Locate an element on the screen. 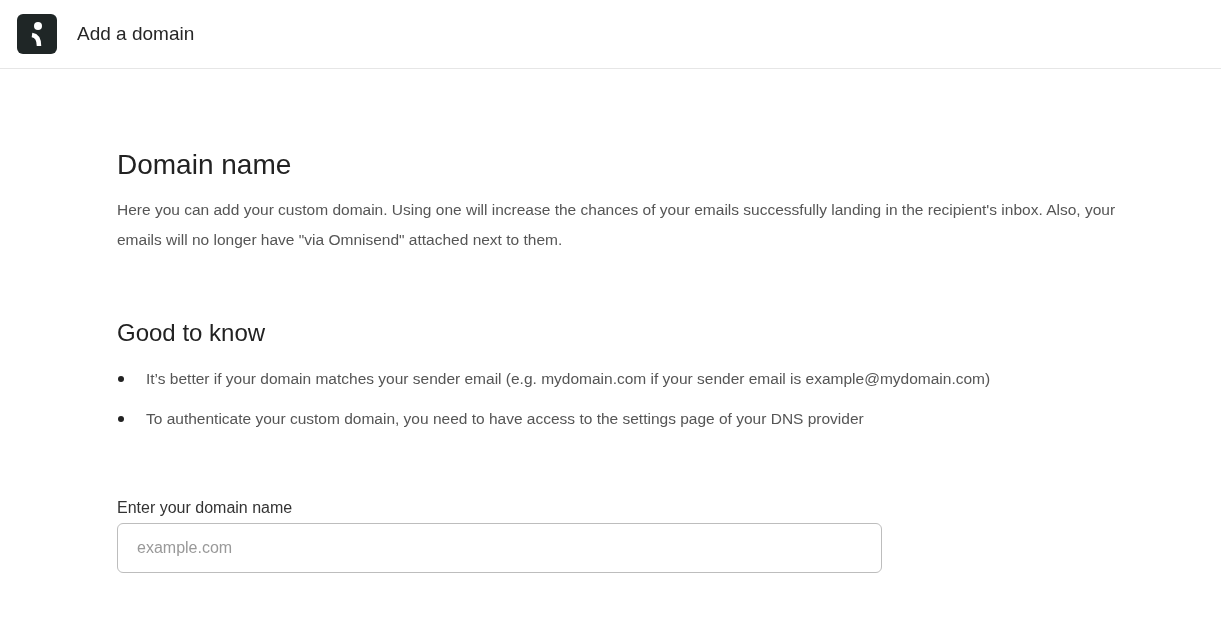  section-heading: Domain name is located at coordinates (205, 165).